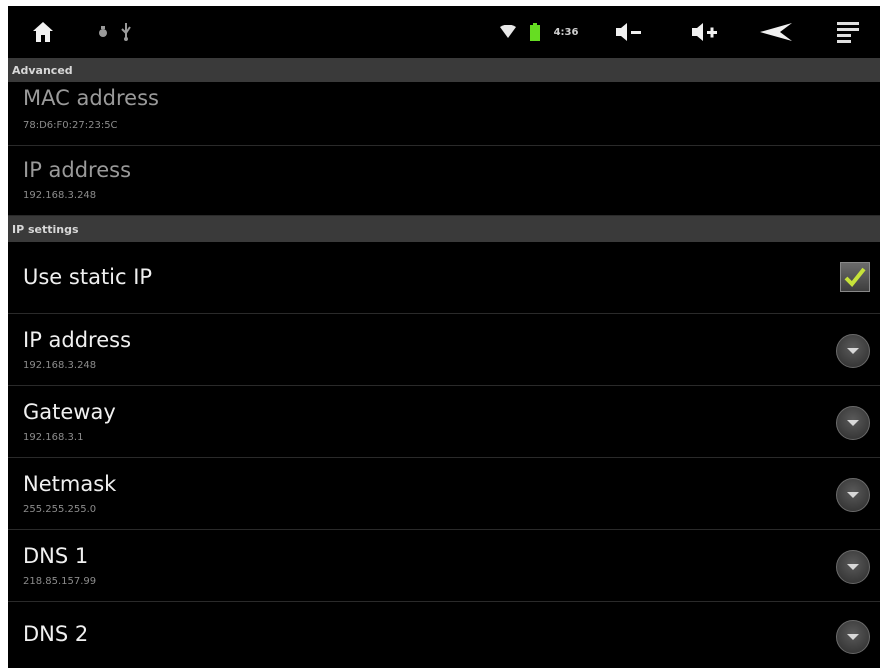  What do you see at coordinates (444, 566) in the screenshot?
I see `list-item-dns1: DNS 1 218.85.157.99` at bounding box center [444, 566].